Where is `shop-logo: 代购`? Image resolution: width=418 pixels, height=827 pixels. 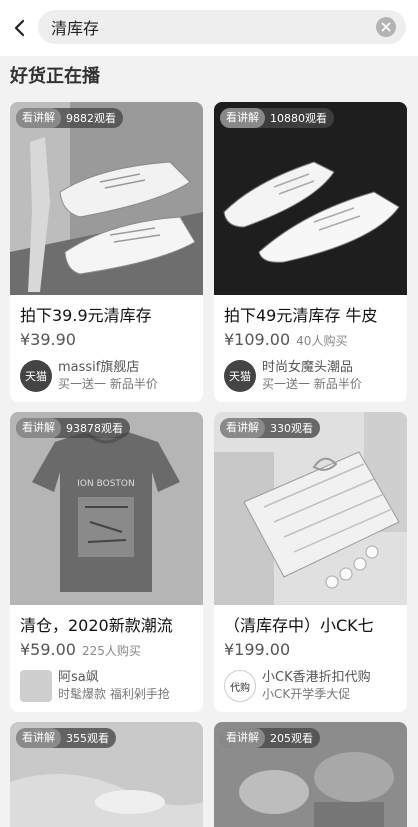
shop-logo: 代购 is located at coordinates (240, 686).